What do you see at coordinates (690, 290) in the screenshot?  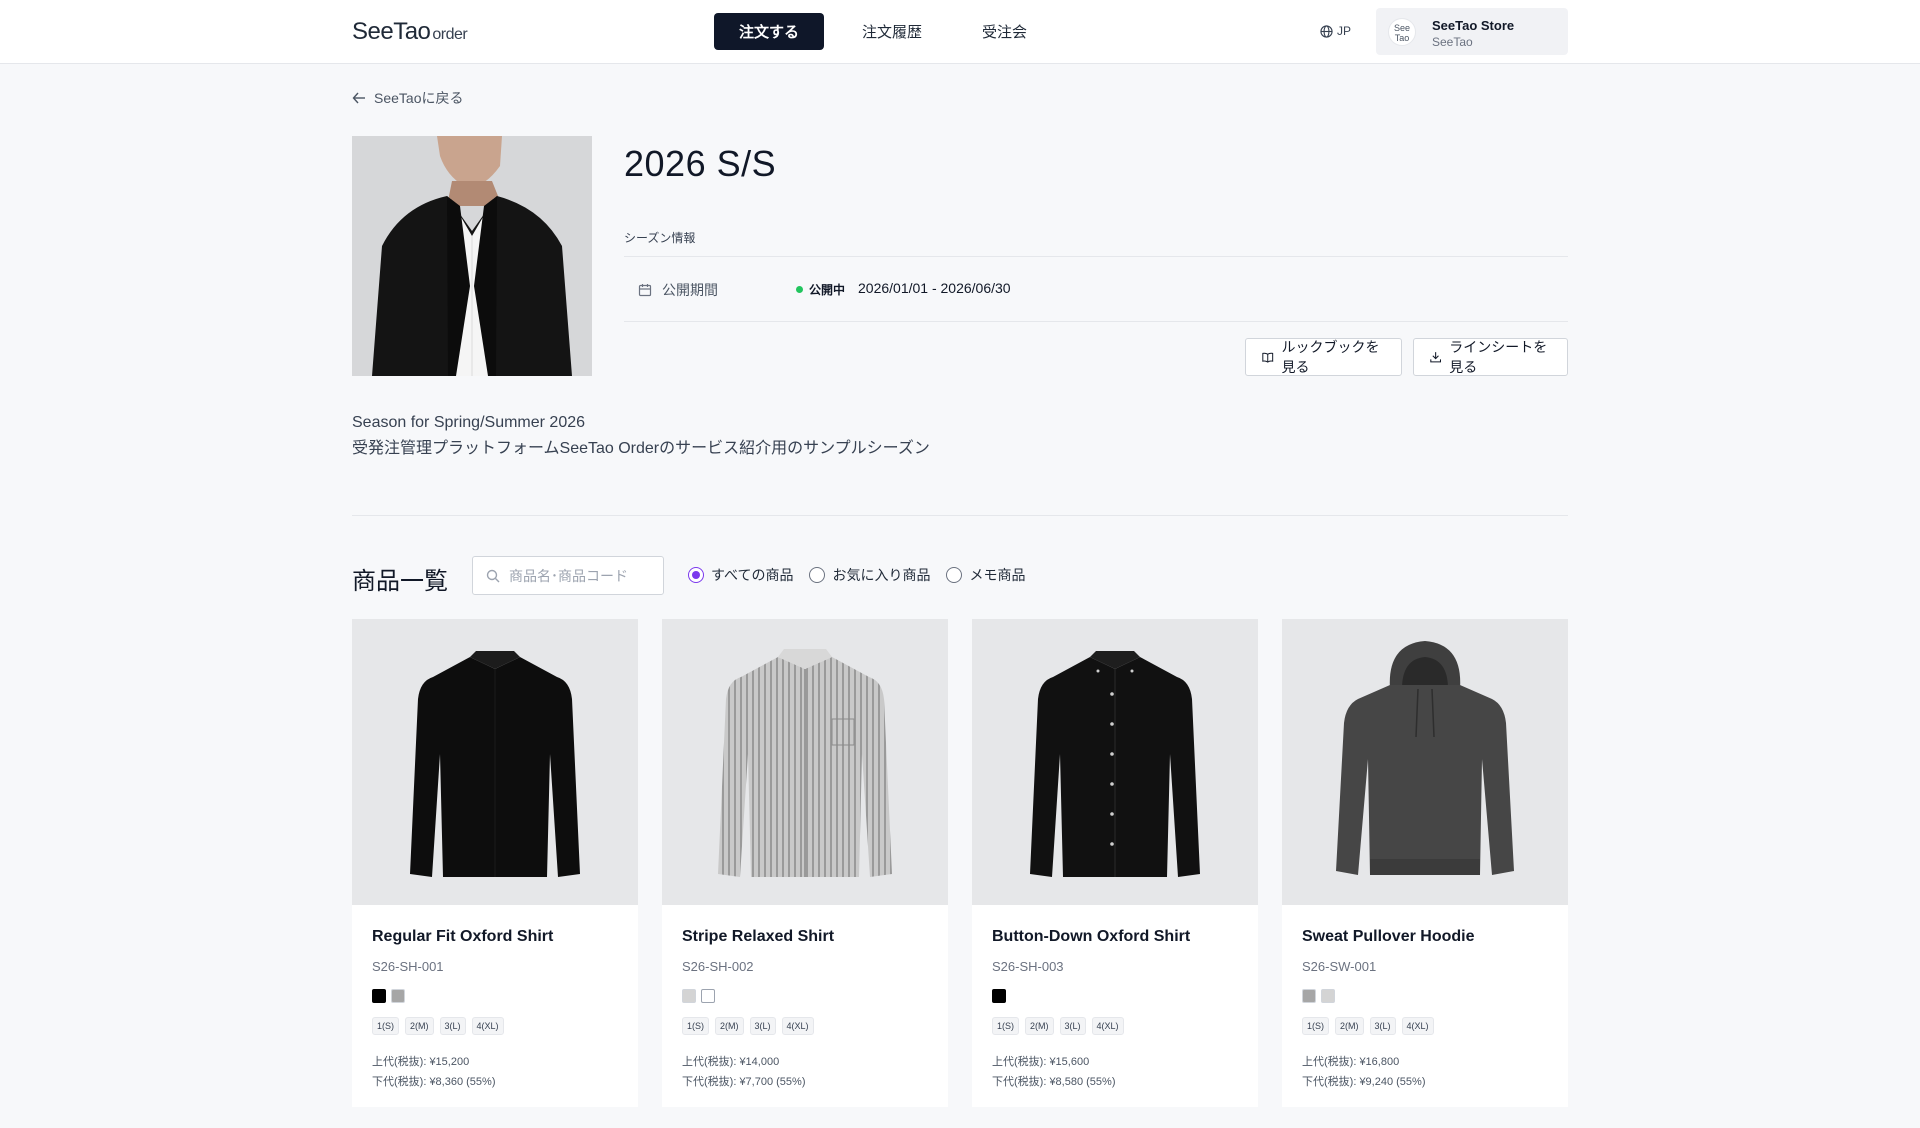 I see `publish-period-text: 公開期間` at bounding box center [690, 290].